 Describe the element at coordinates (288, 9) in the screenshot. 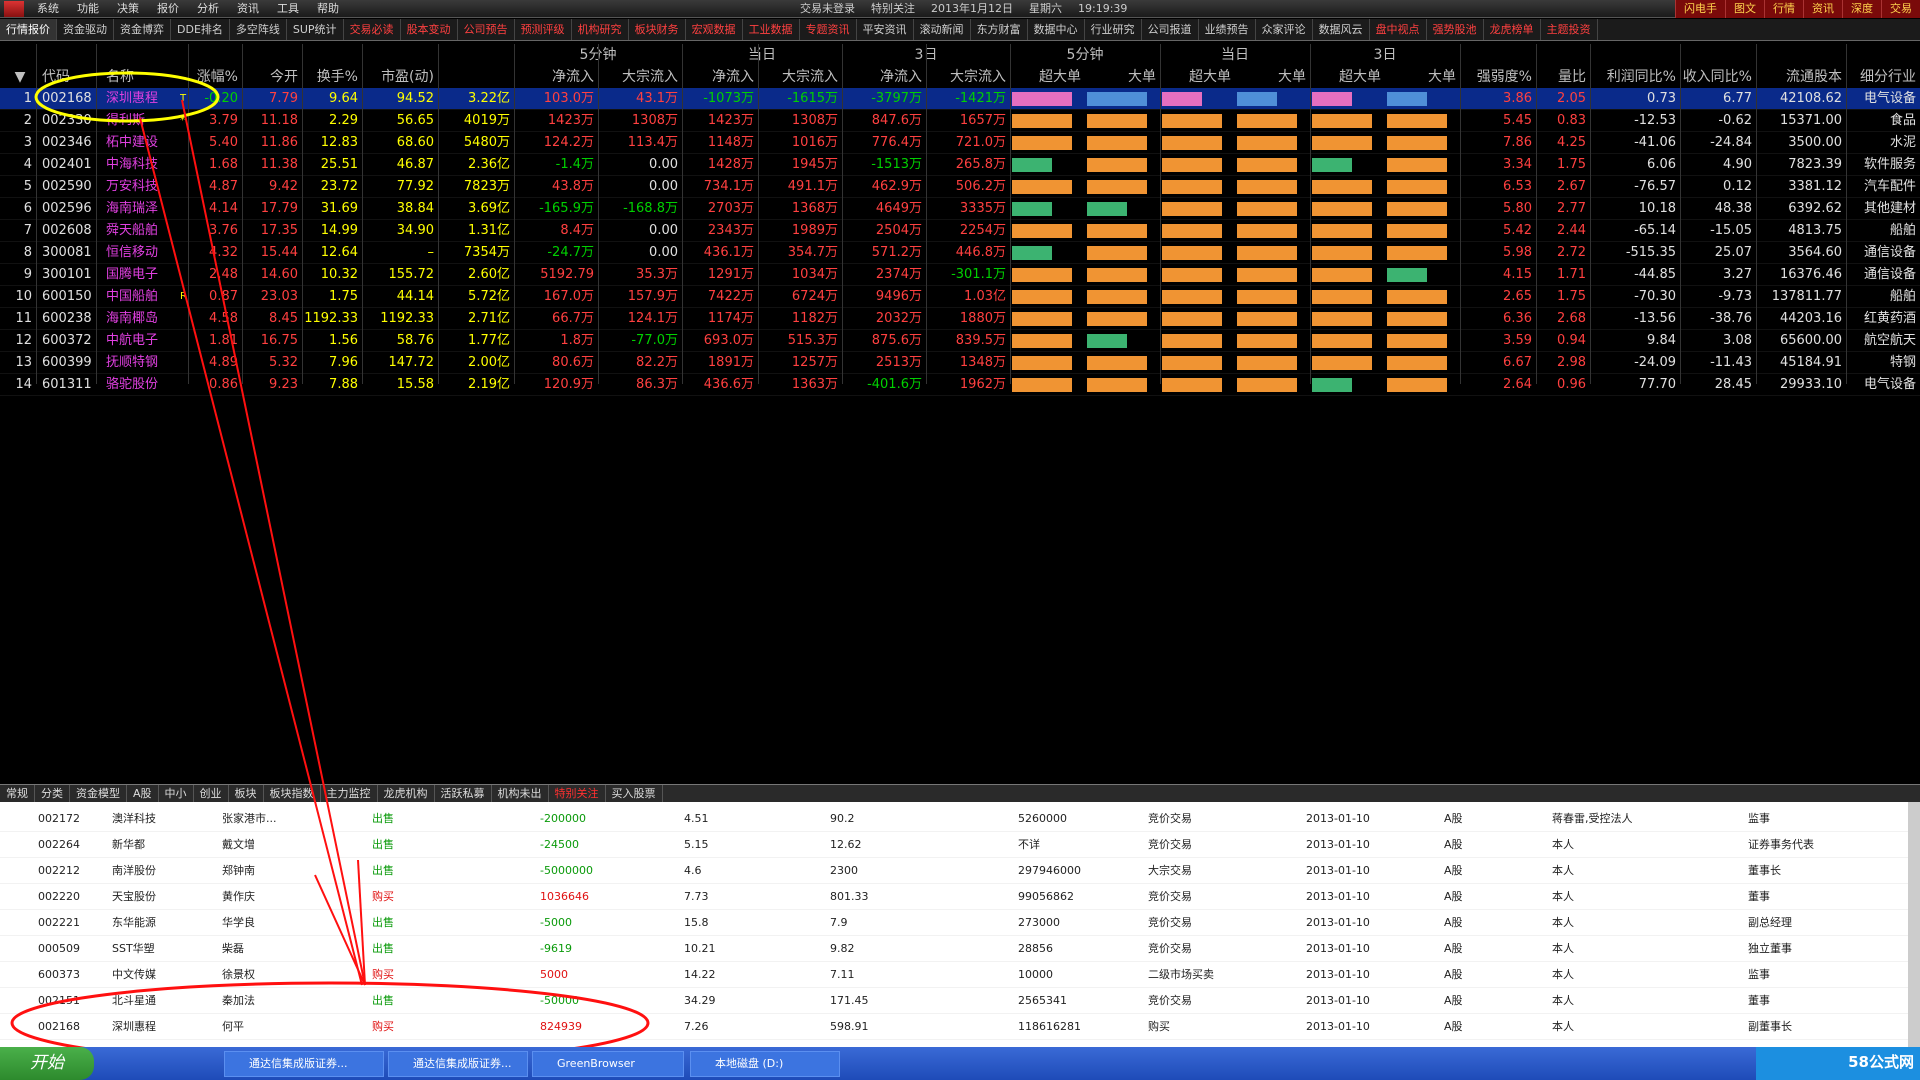

I see `menu-item: 工具` at that location.